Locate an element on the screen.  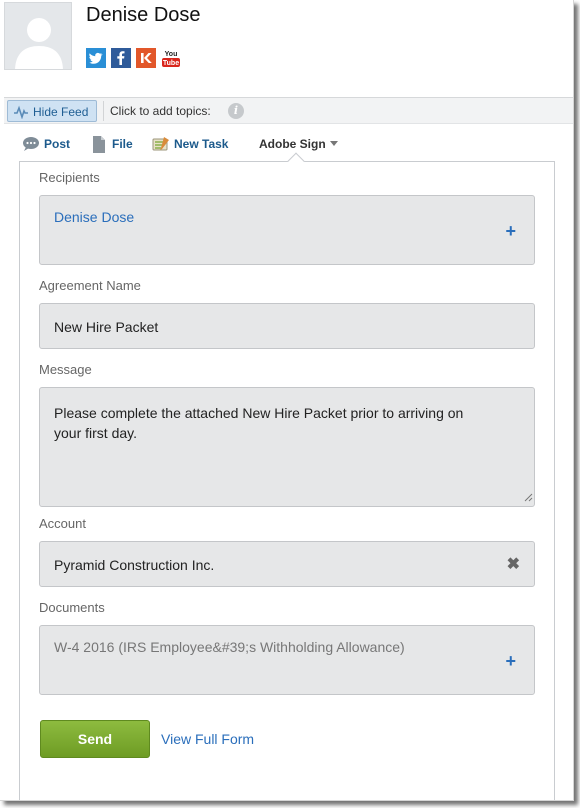
add-document-icon: + is located at coordinates (510, 661).